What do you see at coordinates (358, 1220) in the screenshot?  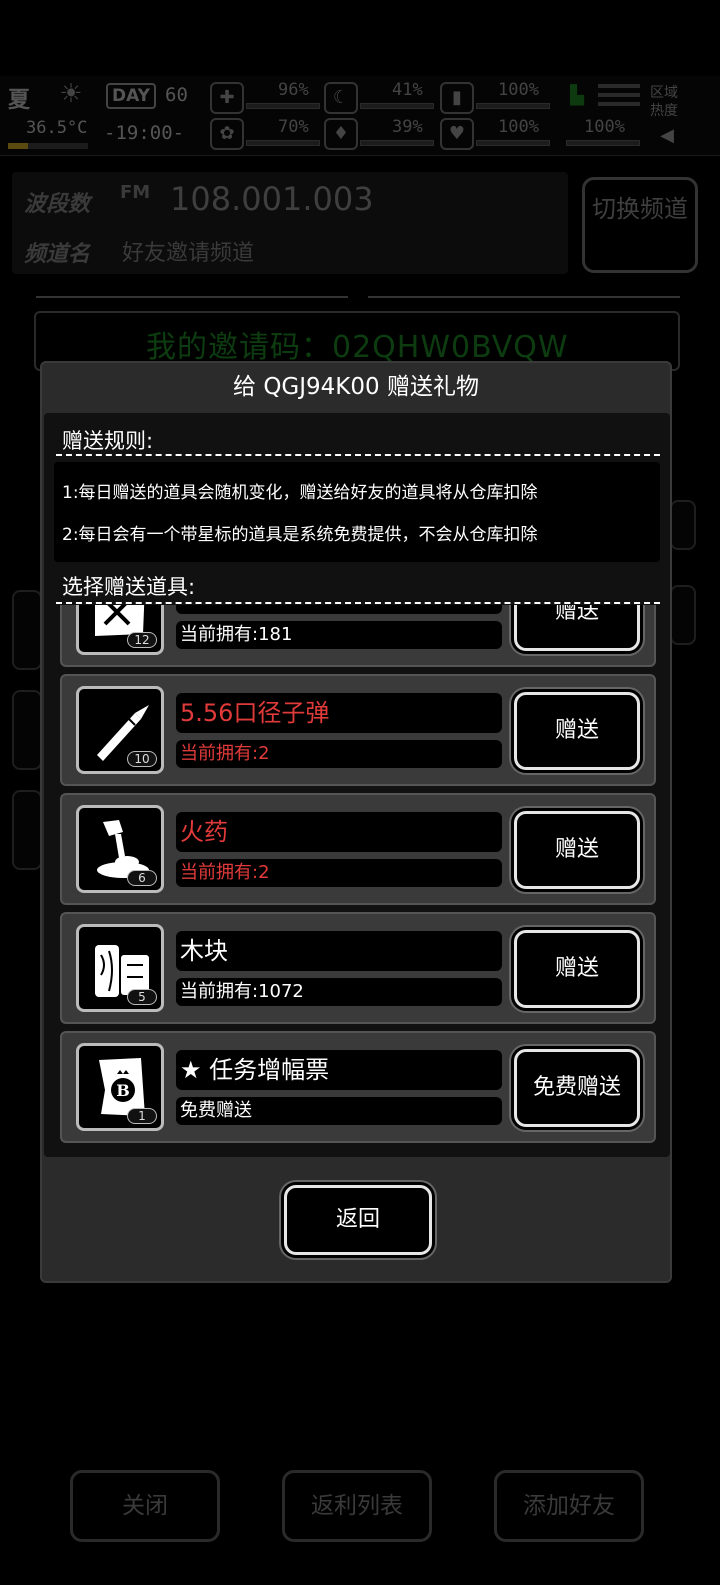 I see `back-button: 返回` at bounding box center [358, 1220].